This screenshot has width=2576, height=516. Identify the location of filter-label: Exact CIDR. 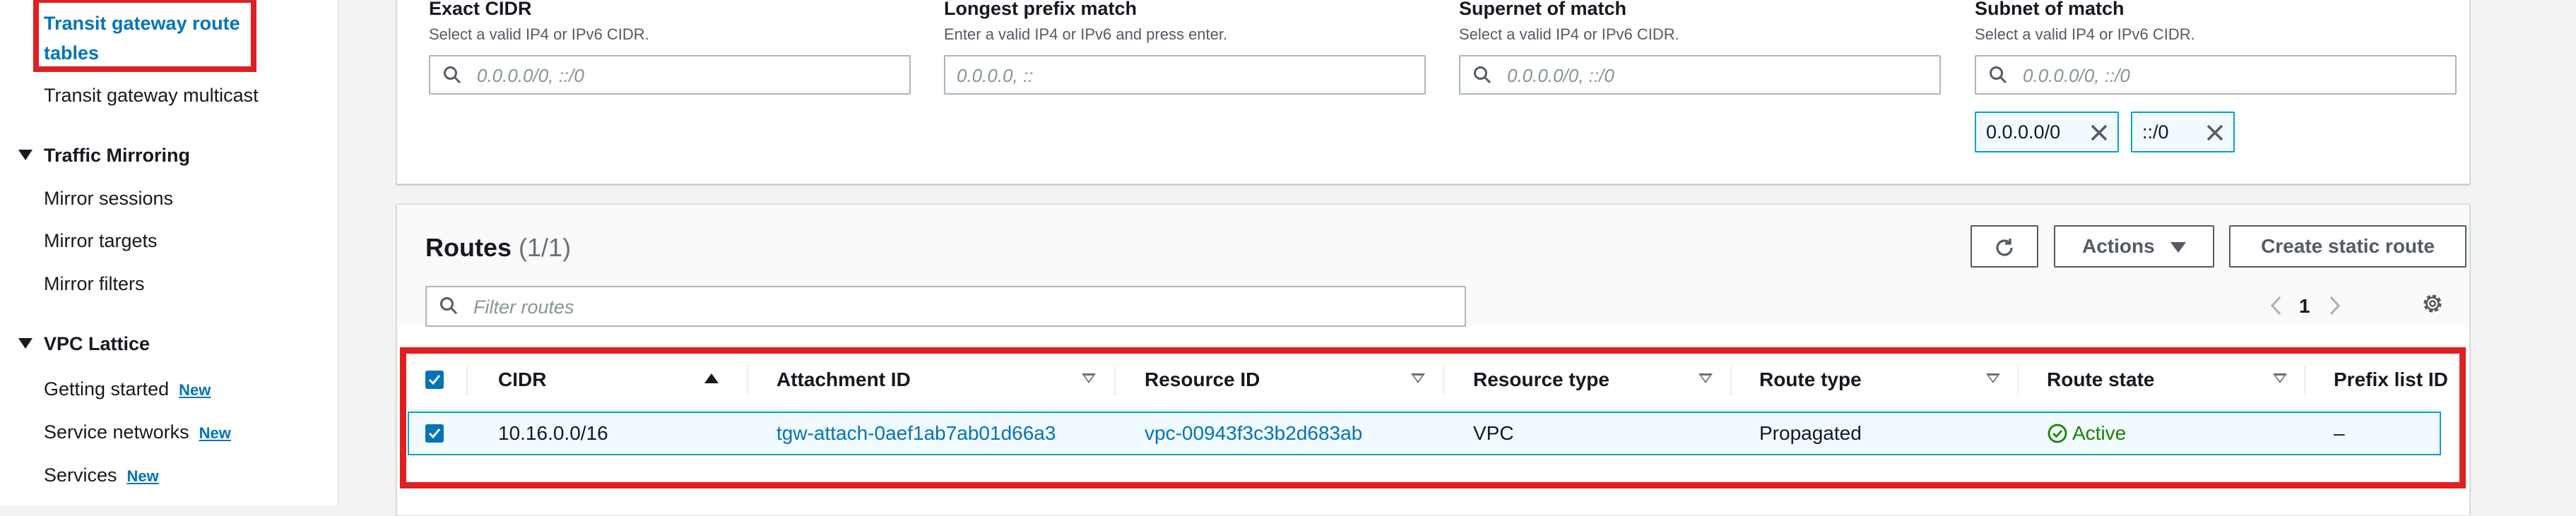
(480, 10).